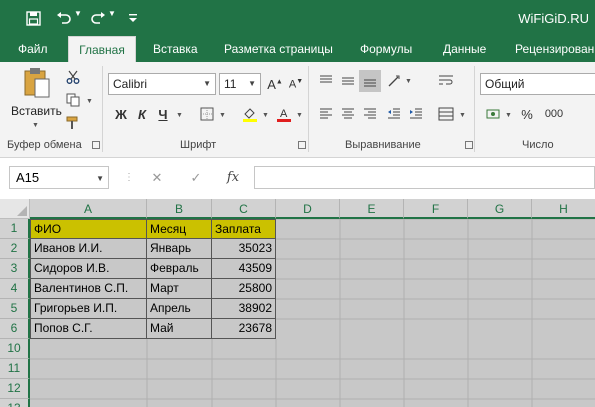 Image resolution: width=595 pixels, height=407 pixels. I want to click on alignment-launcher-icon, so click(469, 145).